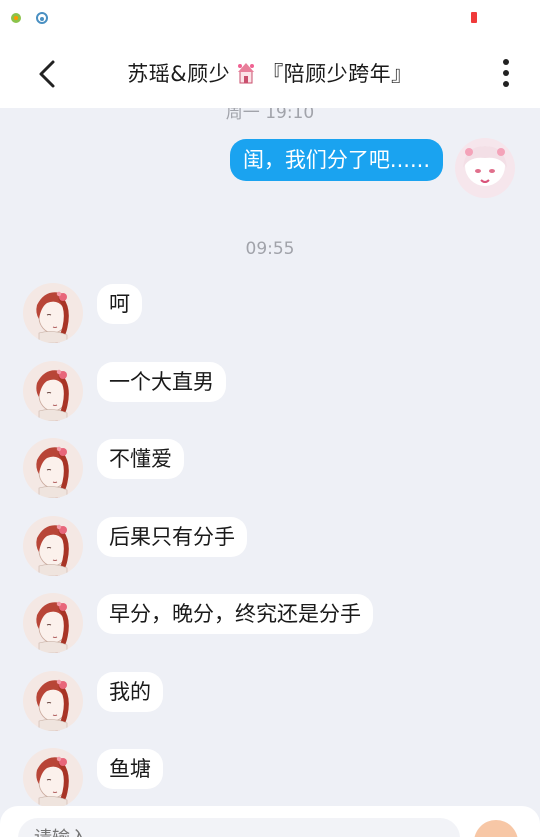 Image resolution: width=540 pixels, height=837 pixels. What do you see at coordinates (239, 827) in the screenshot?
I see `message-input` at bounding box center [239, 827].